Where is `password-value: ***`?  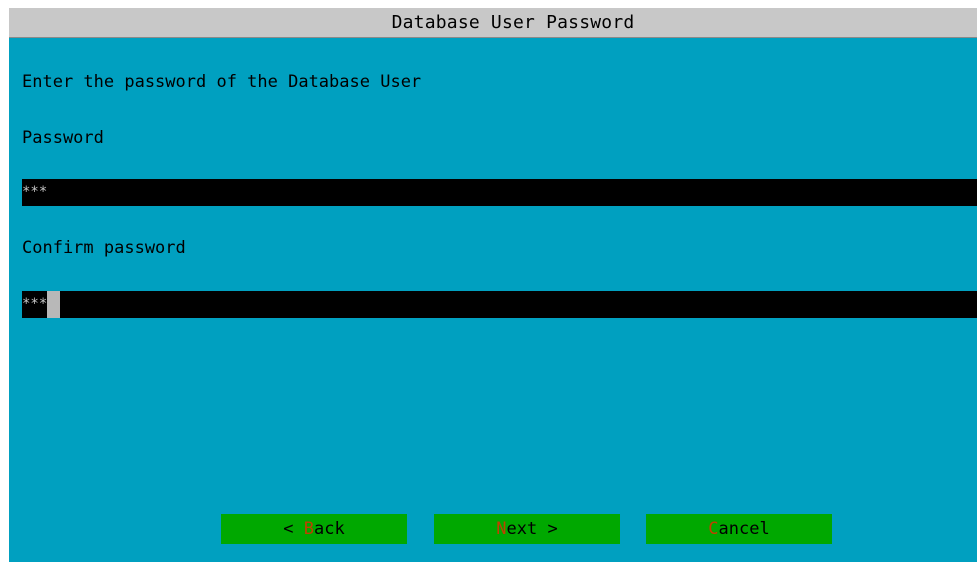
password-value: *** is located at coordinates (35, 192).